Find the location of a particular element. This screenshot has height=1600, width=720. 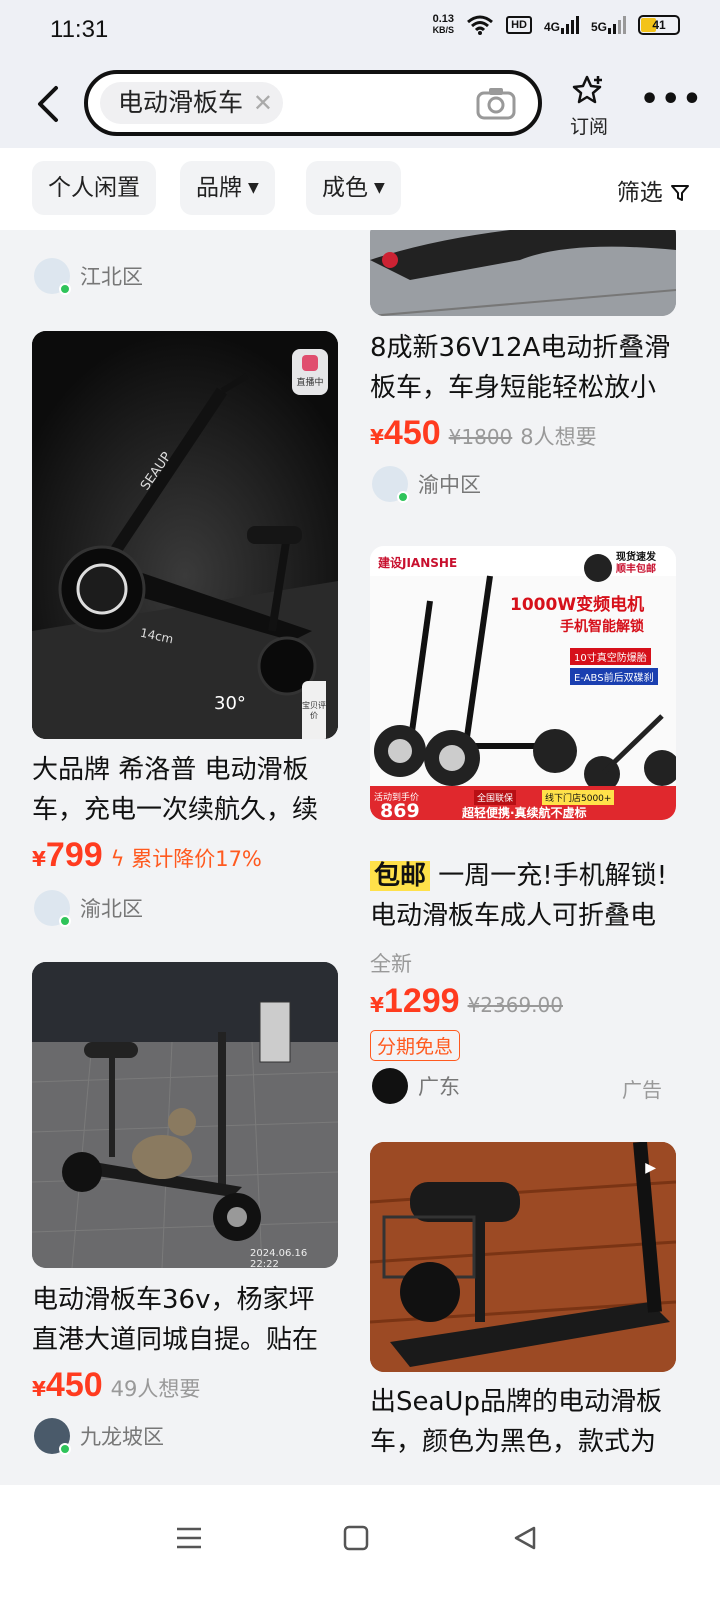

title-line: 一周一充!手机解锁! is located at coordinates (553, 876).